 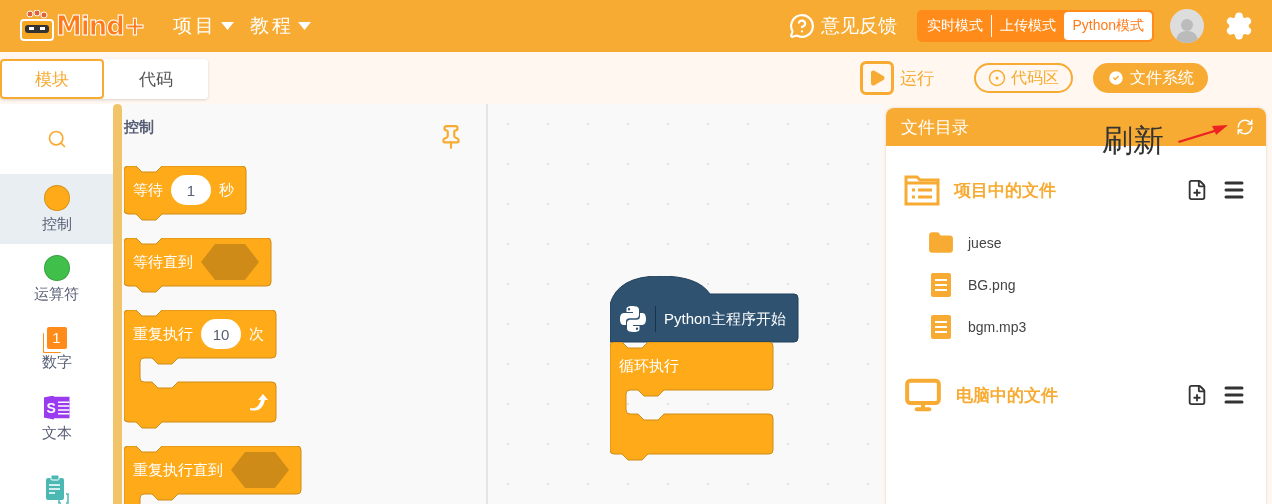 I want to click on block-label: 等待, so click(x=148, y=190).